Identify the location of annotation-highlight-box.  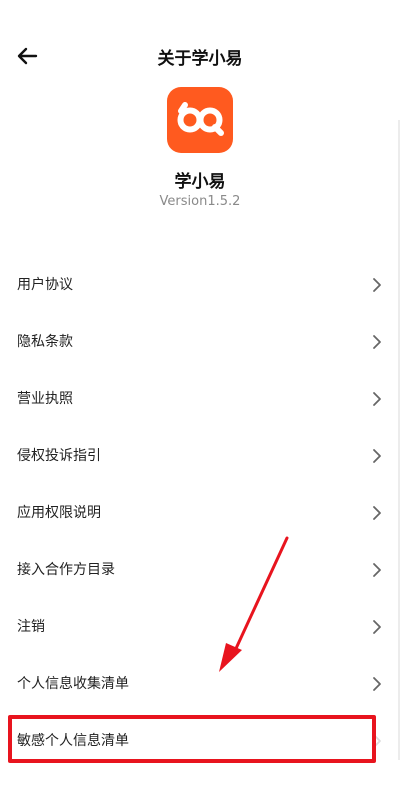
(192, 739).